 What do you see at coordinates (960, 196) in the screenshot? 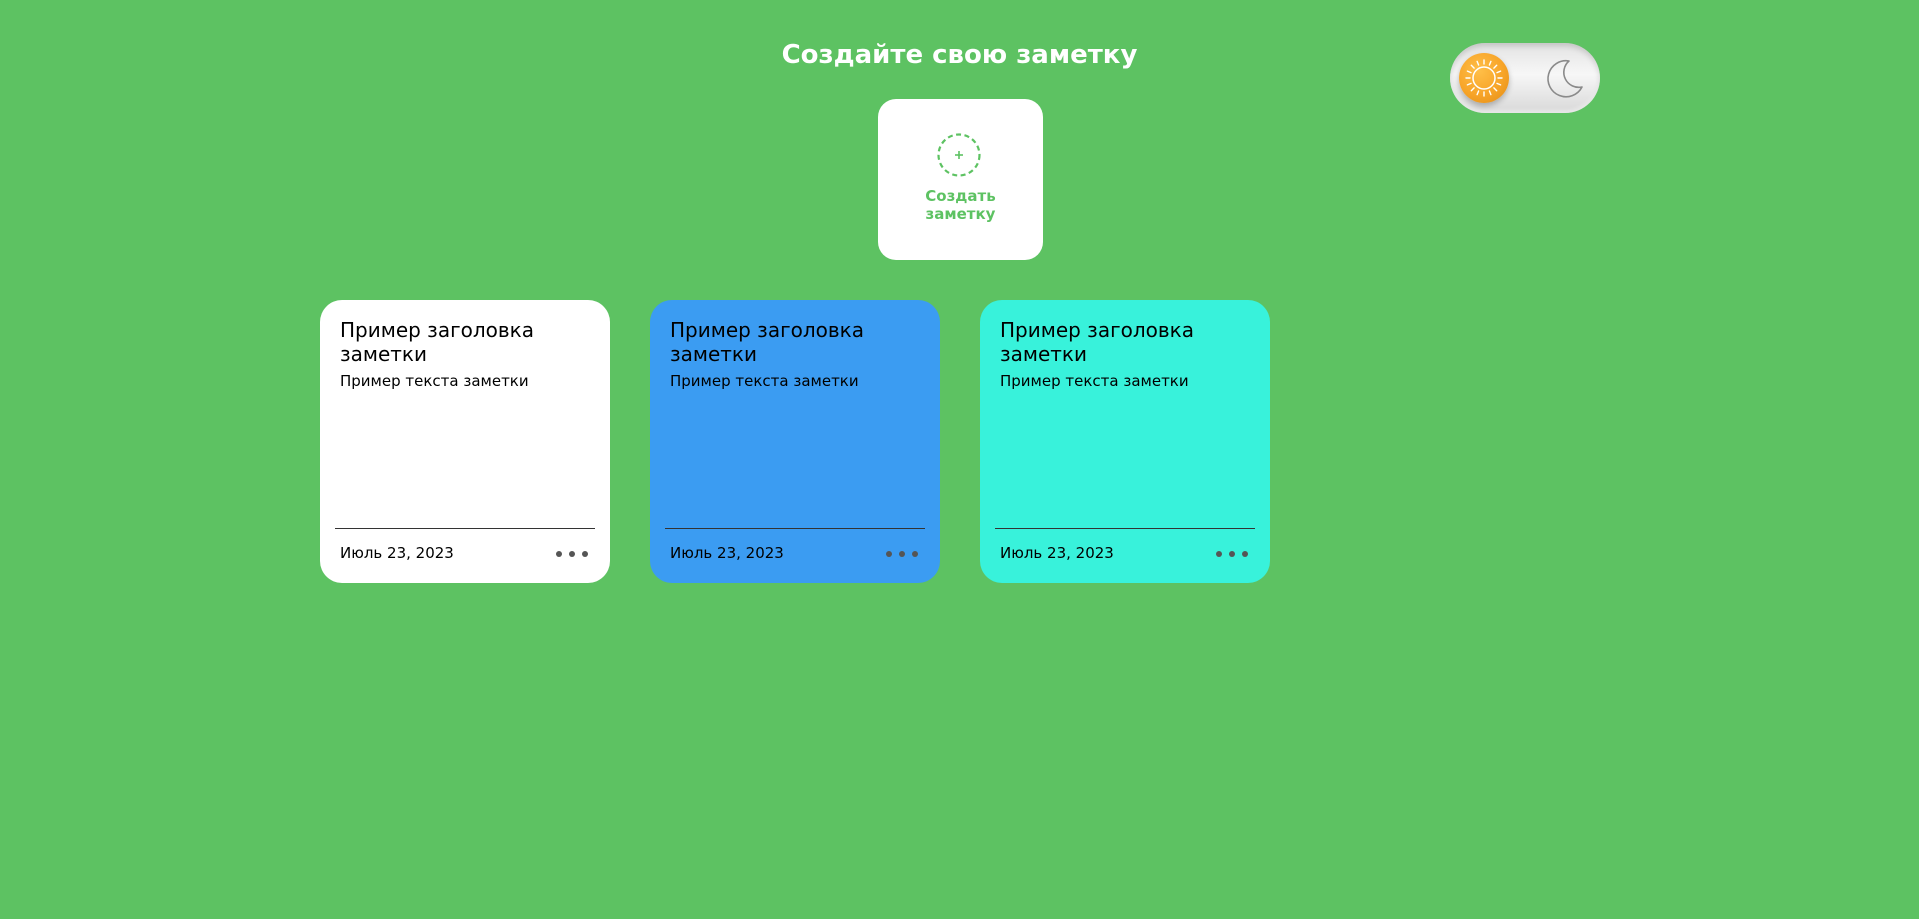
I see `create-note-label-line1: Создать` at bounding box center [960, 196].